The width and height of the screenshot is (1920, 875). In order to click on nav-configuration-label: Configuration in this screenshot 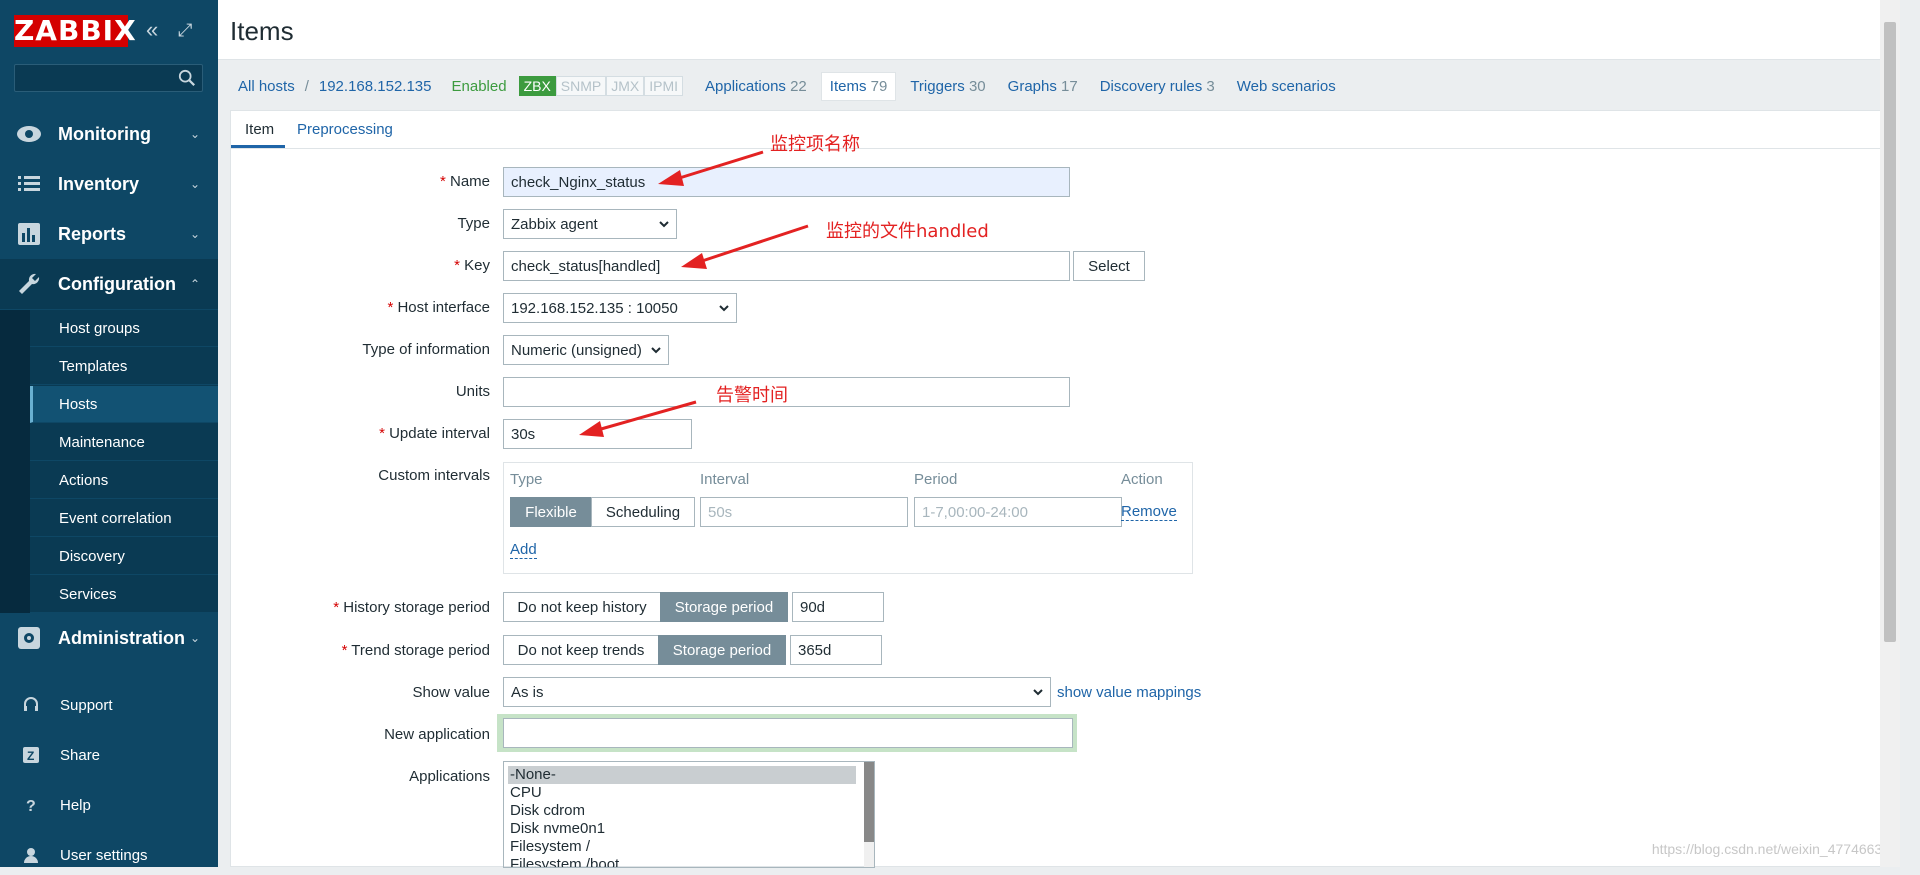, I will do `click(117, 283)`.